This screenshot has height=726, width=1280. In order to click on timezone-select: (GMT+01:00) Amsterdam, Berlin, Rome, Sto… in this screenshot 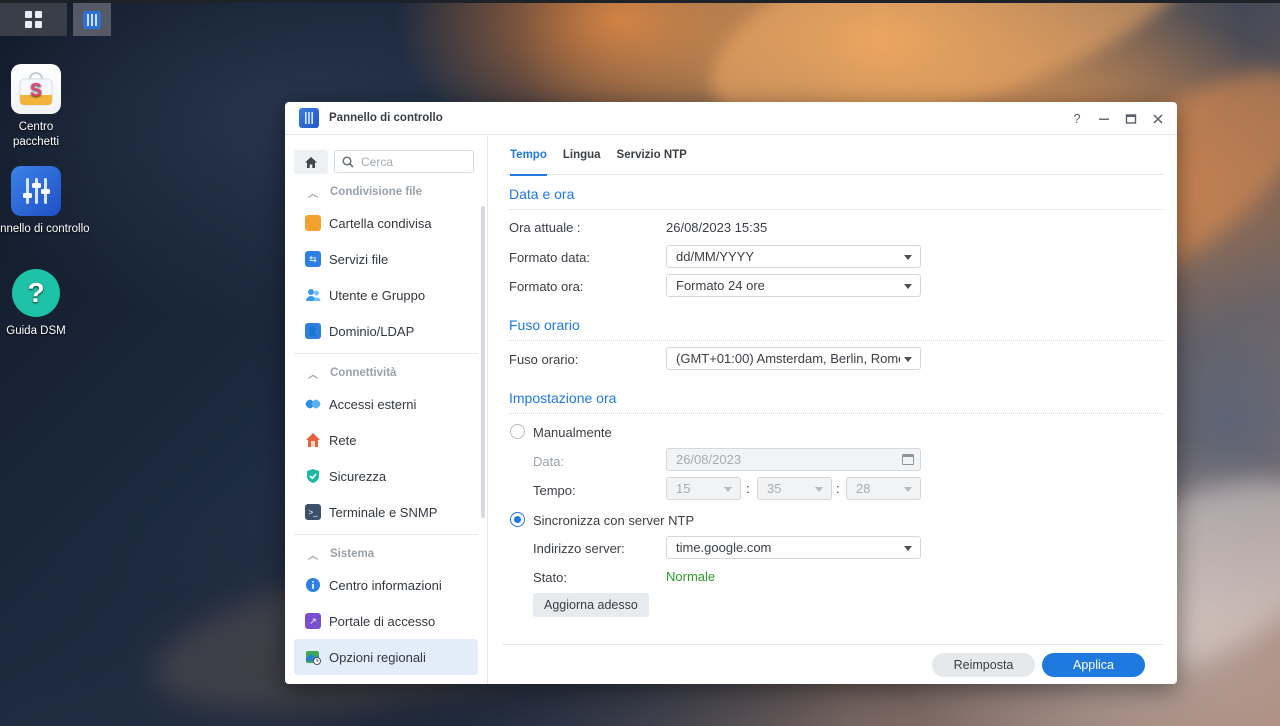, I will do `click(793, 358)`.